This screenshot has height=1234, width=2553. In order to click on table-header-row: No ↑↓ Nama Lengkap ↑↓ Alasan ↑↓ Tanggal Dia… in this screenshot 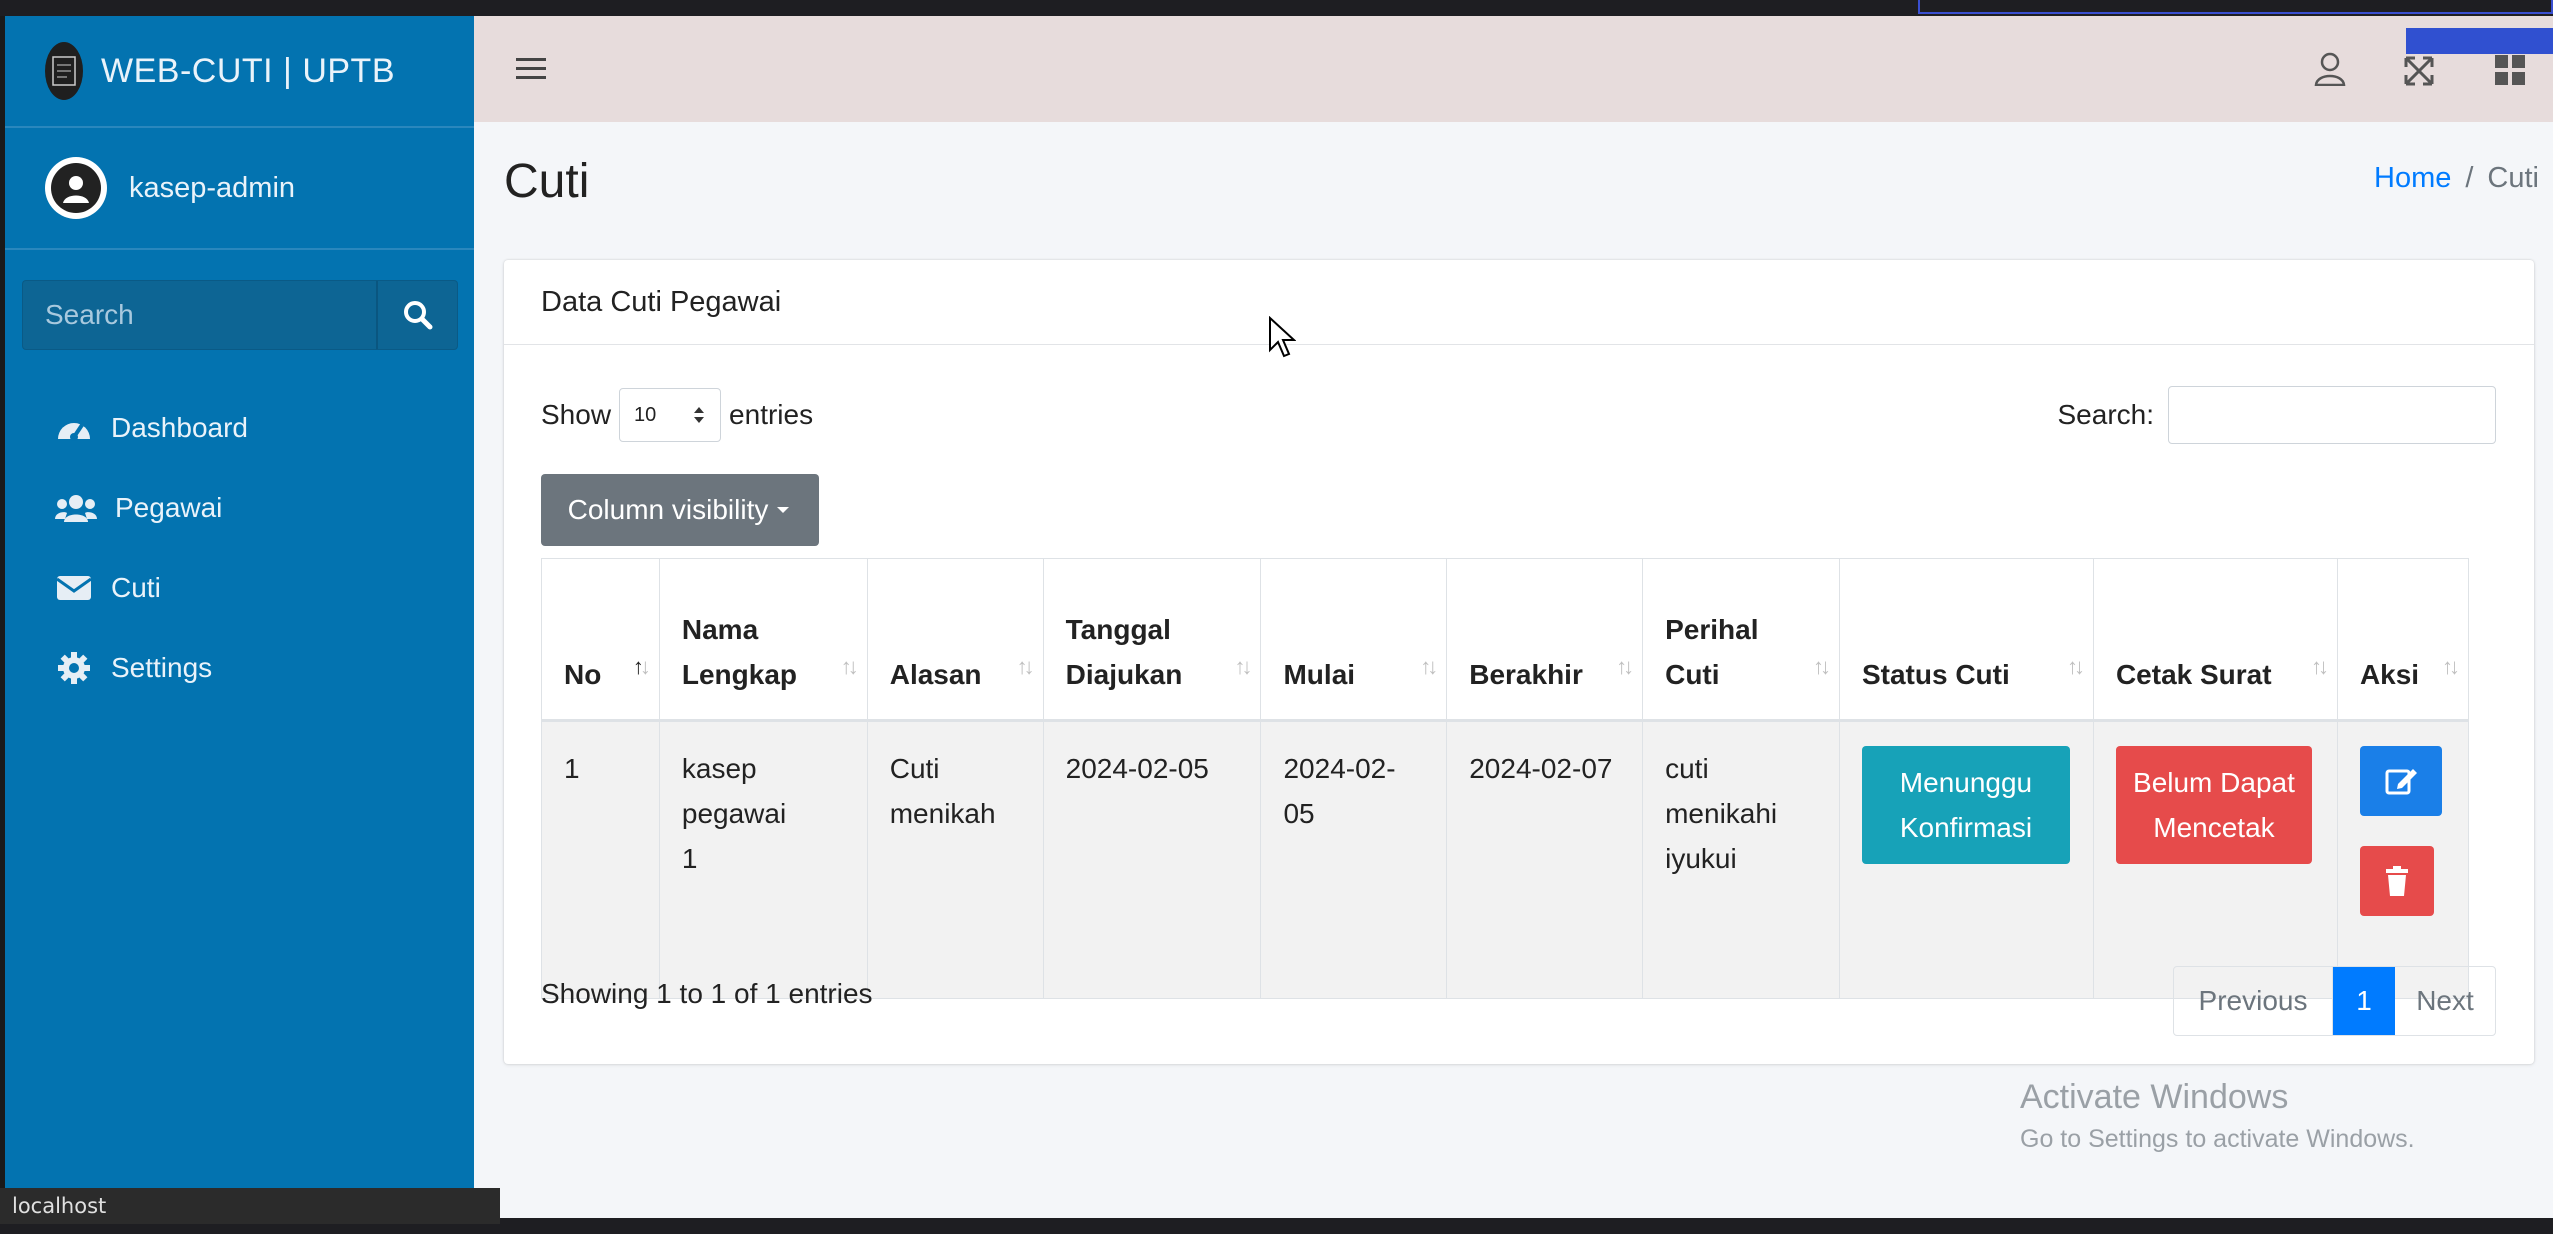, I will do `click(1505, 639)`.